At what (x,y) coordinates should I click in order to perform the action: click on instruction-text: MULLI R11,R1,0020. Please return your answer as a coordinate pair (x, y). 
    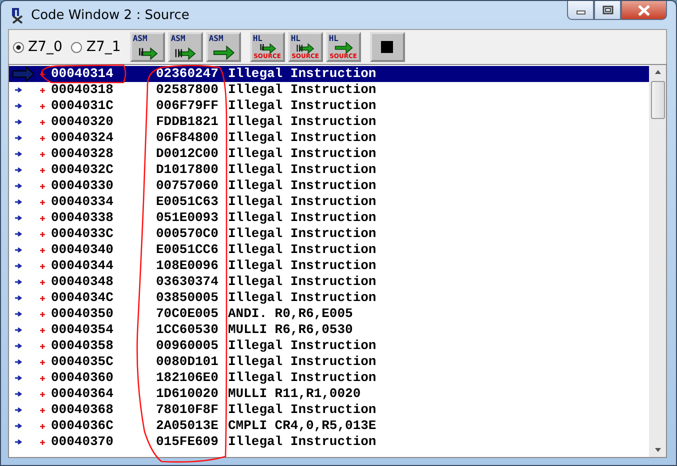
    Looking at the image, I should click on (294, 394).